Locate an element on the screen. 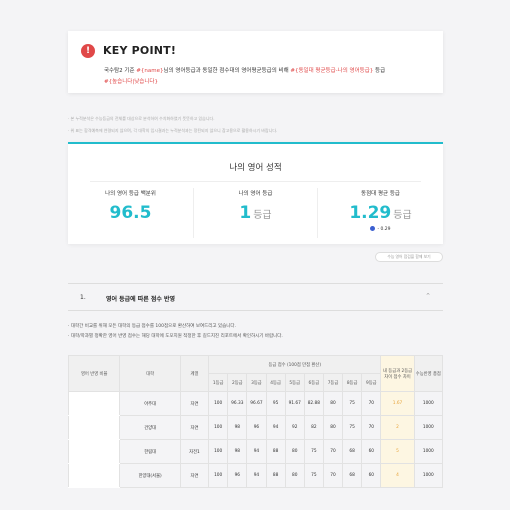  header-ratio: 영어 반영 비율 is located at coordinates (94, 373).